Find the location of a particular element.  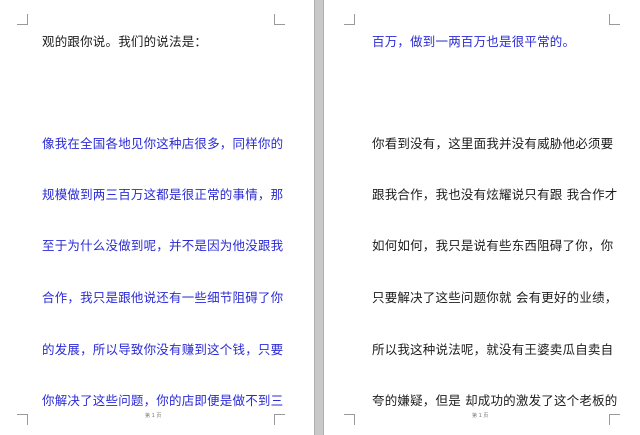

page-separator is located at coordinates (319, 217).